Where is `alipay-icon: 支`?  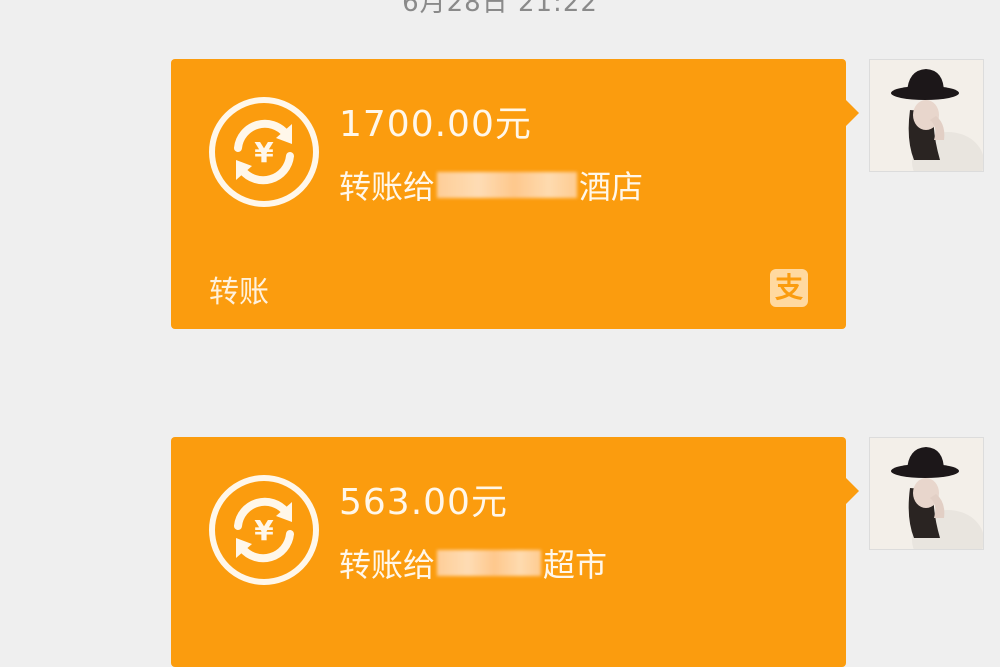
alipay-icon: 支 is located at coordinates (789, 288).